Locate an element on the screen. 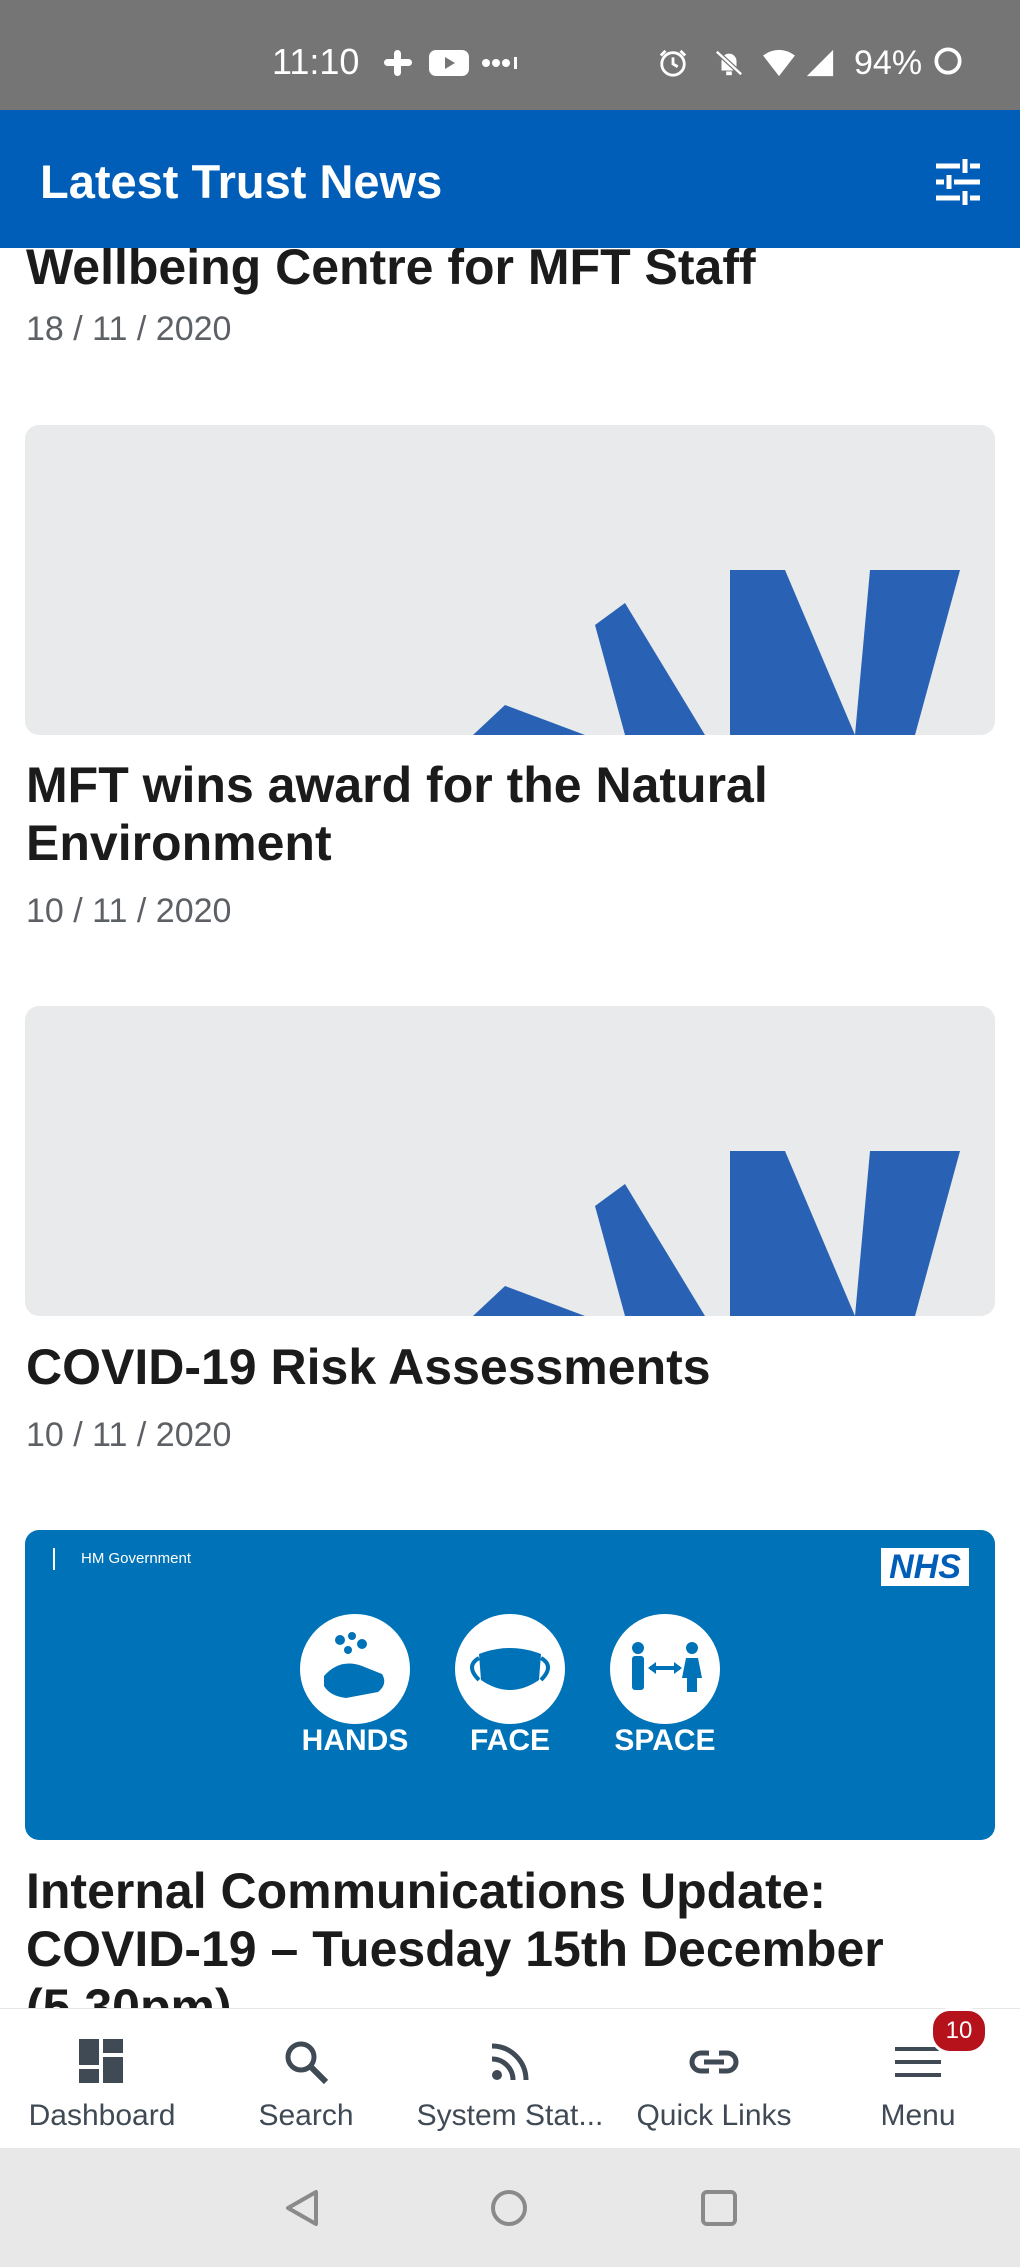 This screenshot has width=1020, height=2267. news-title: Wellbeing Centre for MFT Staff is located at coordinates (391, 271).